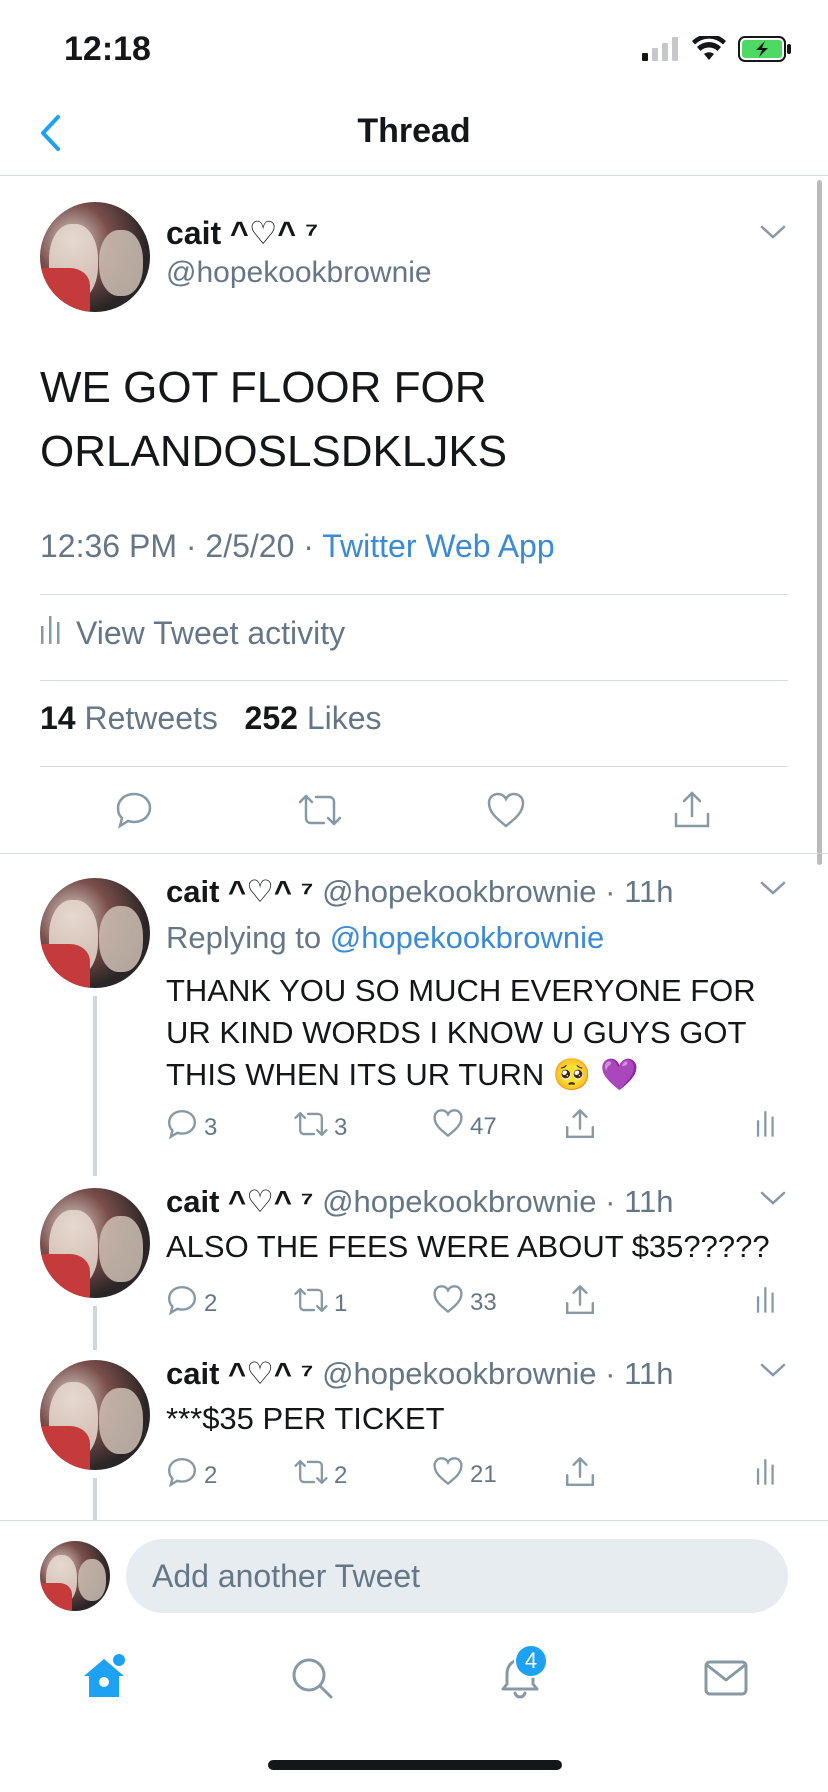 The height and width of the screenshot is (1792, 828). What do you see at coordinates (58, 718) in the screenshot?
I see `retweets-count: 14` at bounding box center [58, 718].